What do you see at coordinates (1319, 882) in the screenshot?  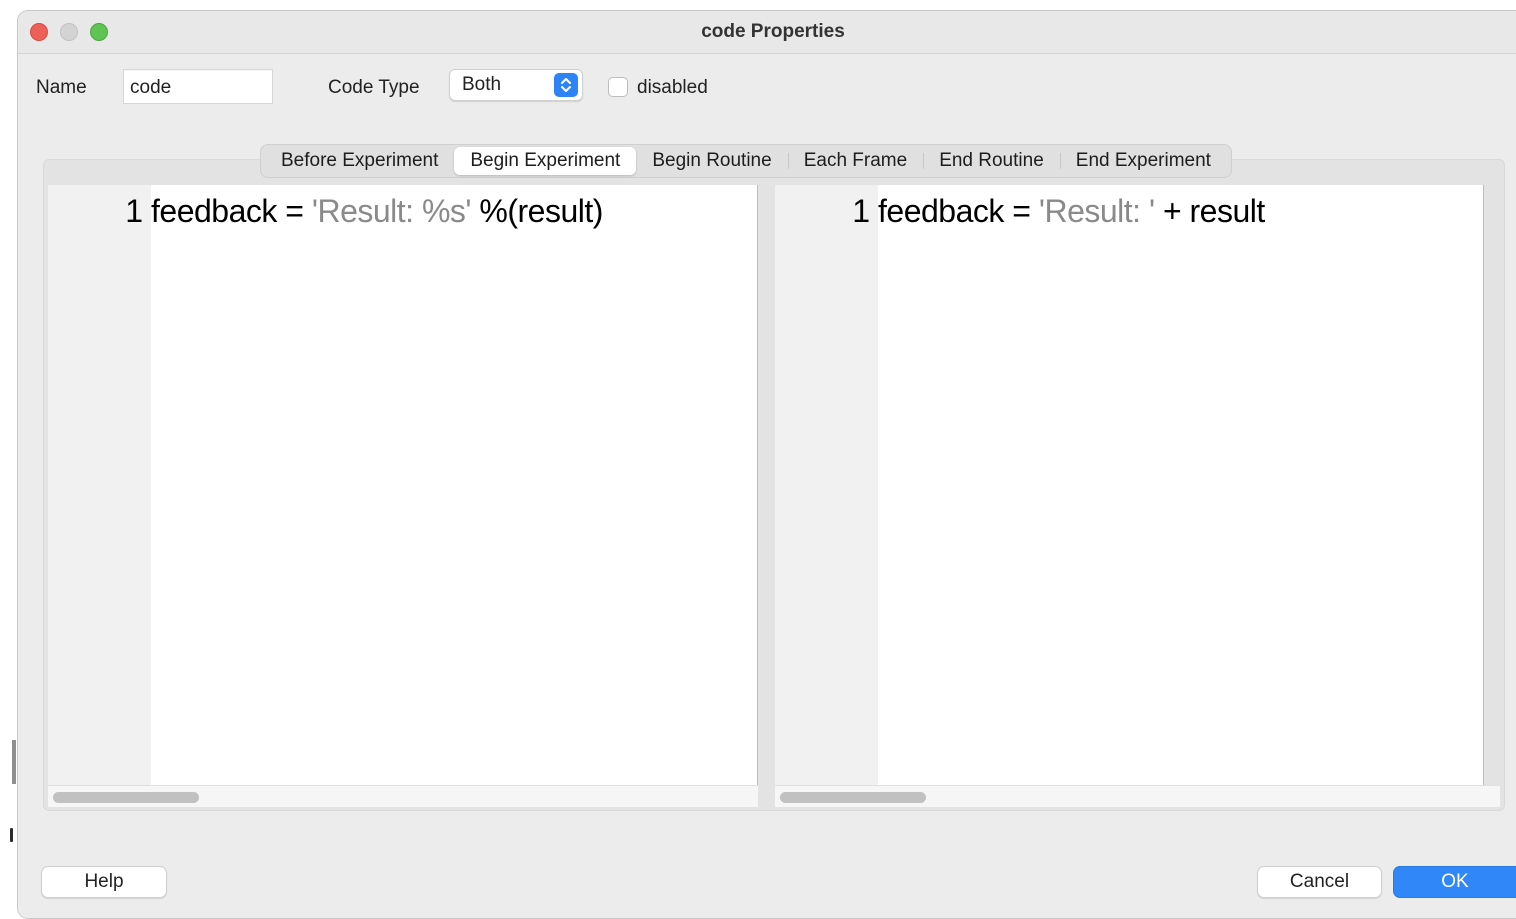 I see `cancel-button: Cancel` at bounding box center [1319, 882].